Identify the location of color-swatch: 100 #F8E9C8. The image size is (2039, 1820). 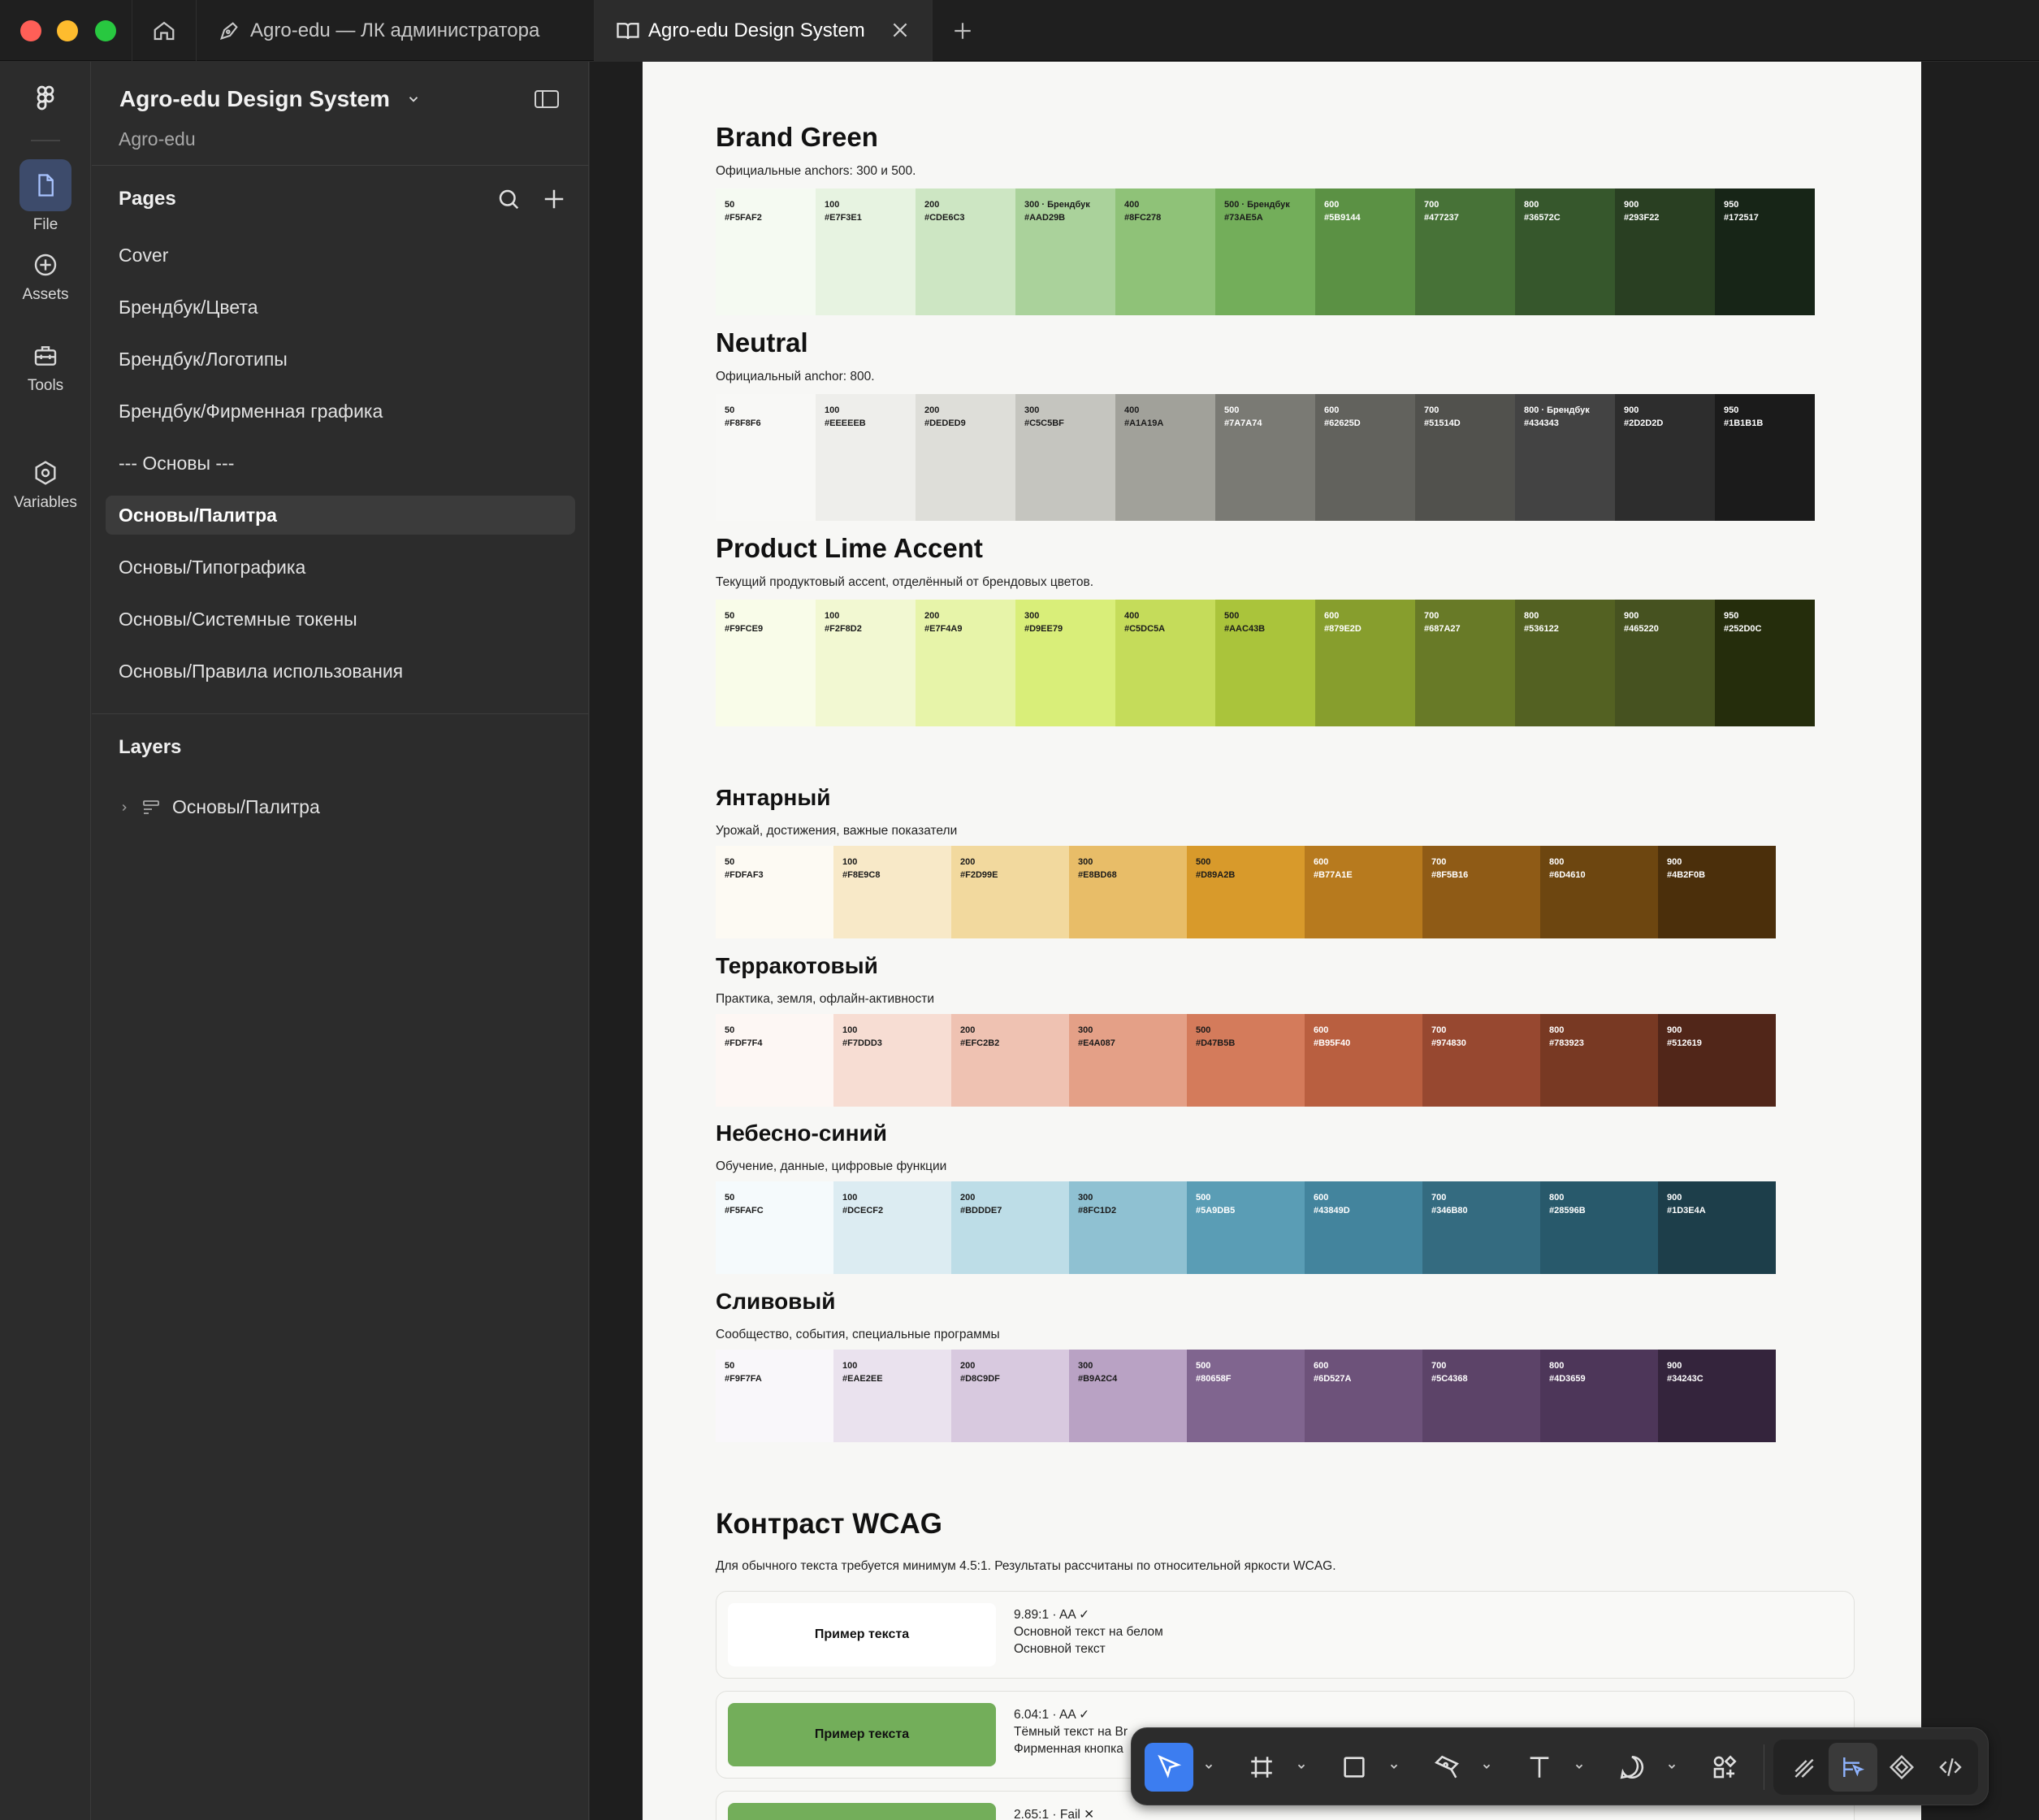
(892, 892).